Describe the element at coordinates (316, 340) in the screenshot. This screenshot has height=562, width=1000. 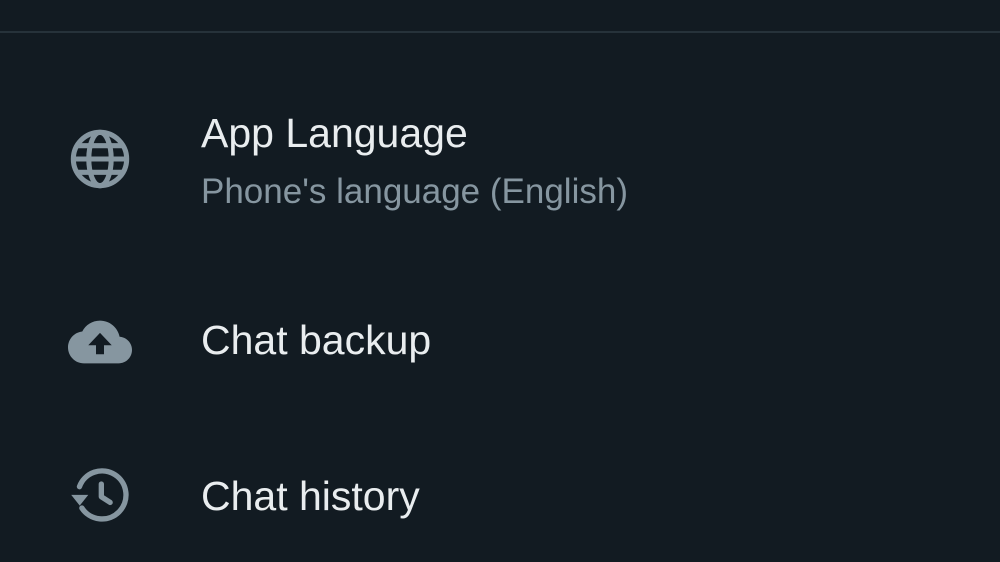
I see `chat-backup-title: Chat backup` at that location.